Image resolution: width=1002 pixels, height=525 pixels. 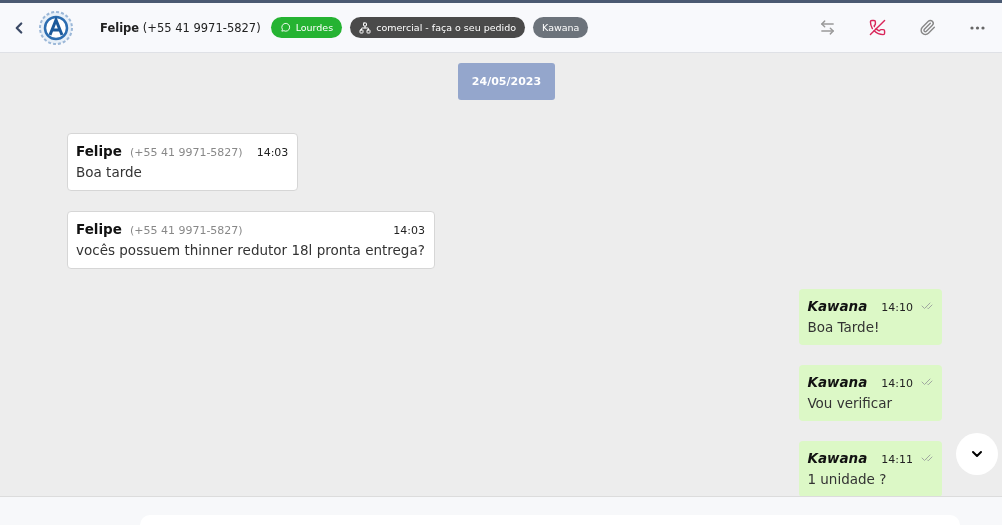 I want to click on message-text: Boa tarde, so click(x=109, y=172).